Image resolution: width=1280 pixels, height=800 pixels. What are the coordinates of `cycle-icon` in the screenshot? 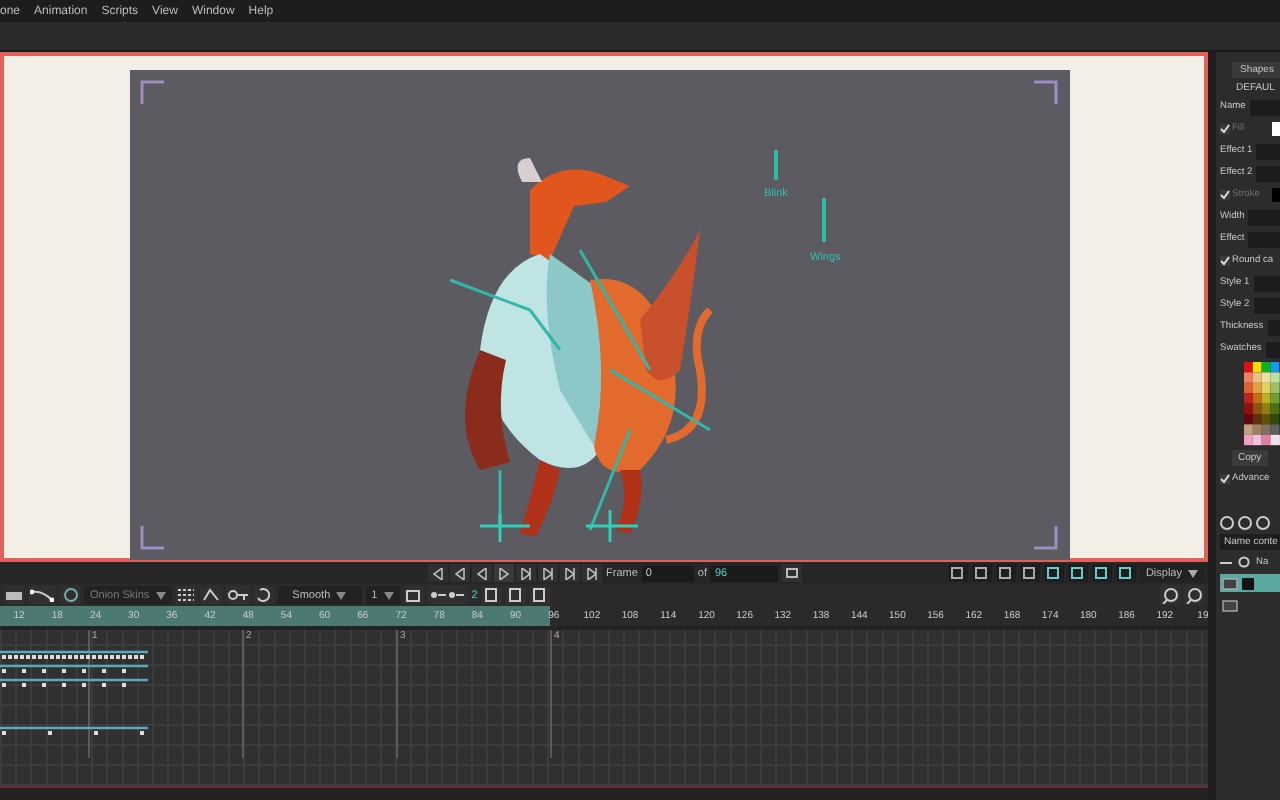 It's located at (263, 595).